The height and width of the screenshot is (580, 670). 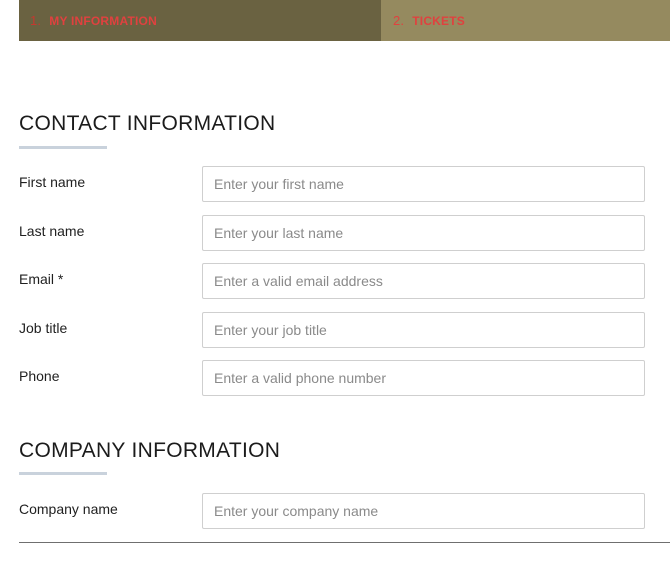 What do you see at coordinates (200, 20) in the screenshot?
I see `step-my-information: 1. MY INFORMATION` at bounding box center [200, 20].